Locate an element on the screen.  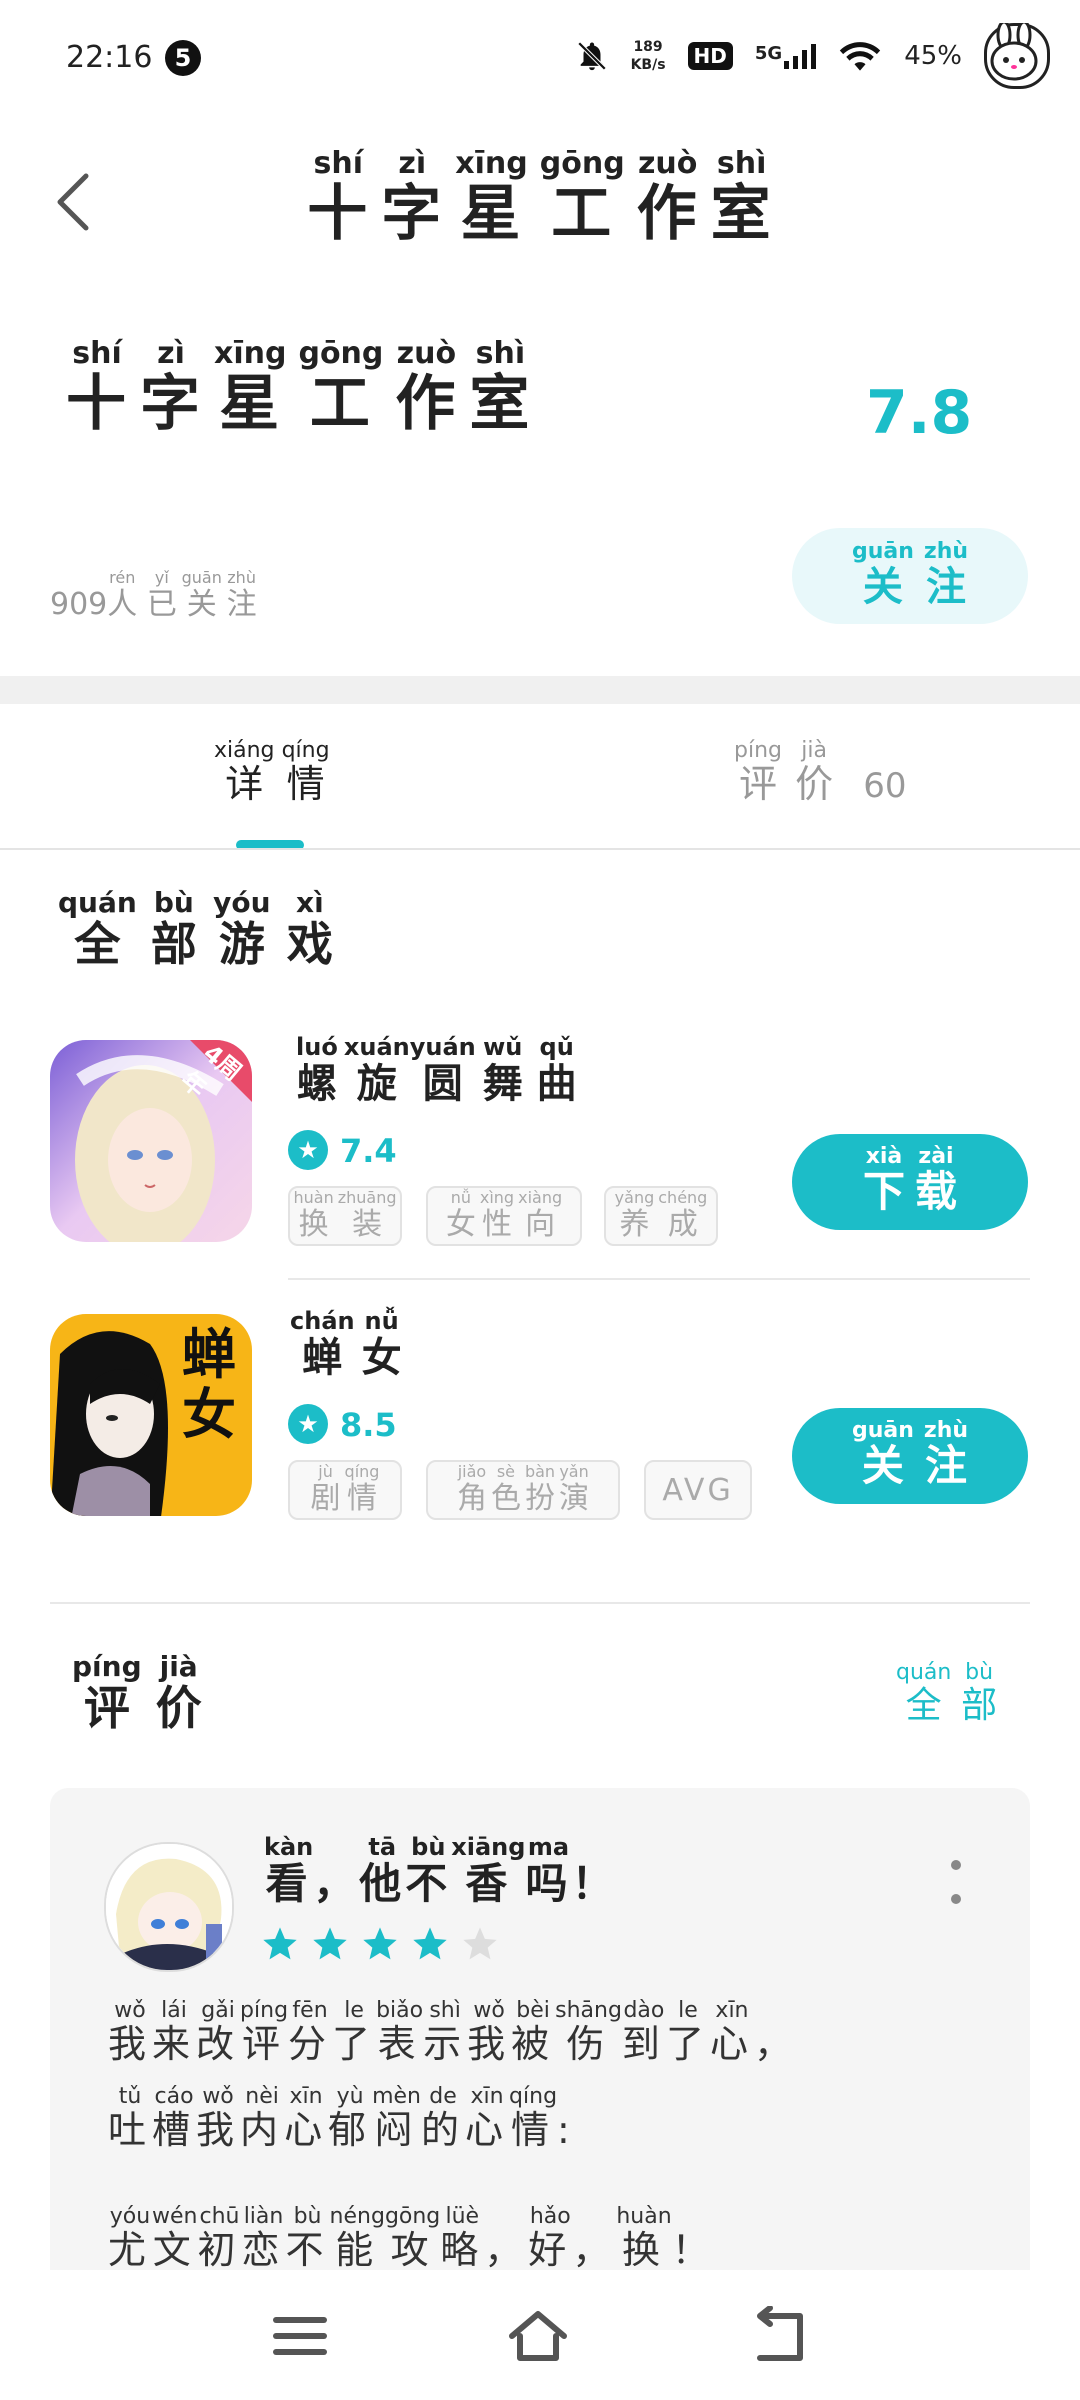
status-time: 22:16 is located at coordinates (109, 57).